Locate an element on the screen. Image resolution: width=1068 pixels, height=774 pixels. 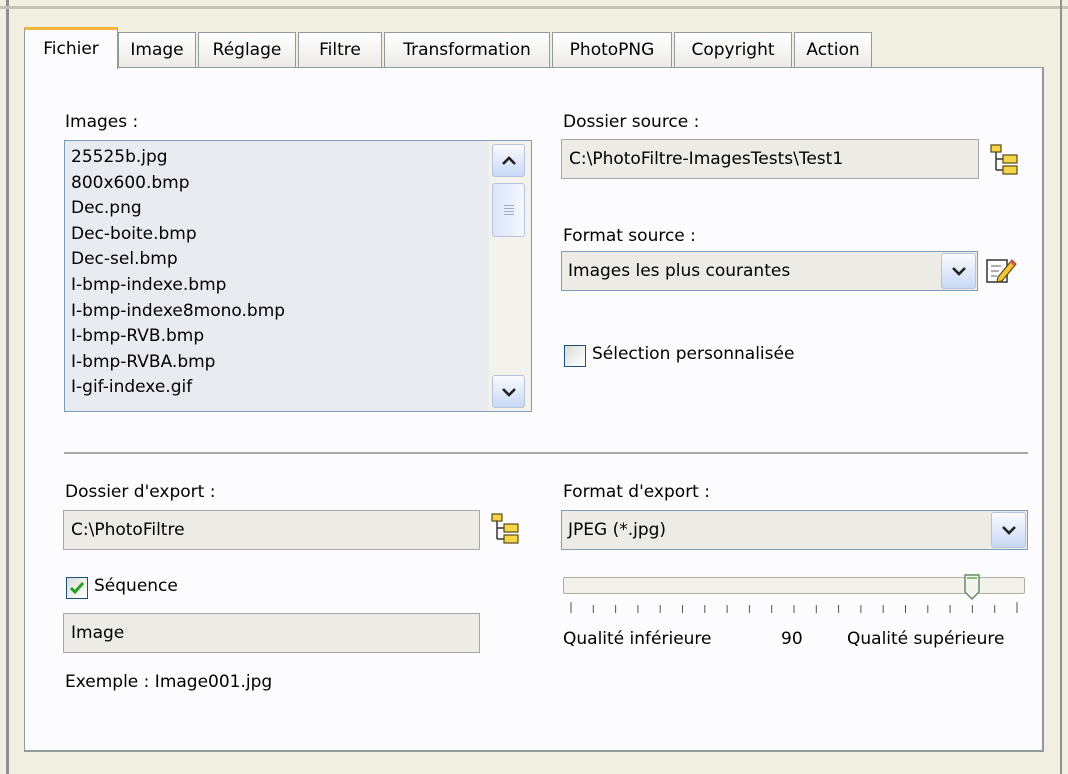
list-item: I-bmp-indexe.bmp is located at coordinates (279, 286).